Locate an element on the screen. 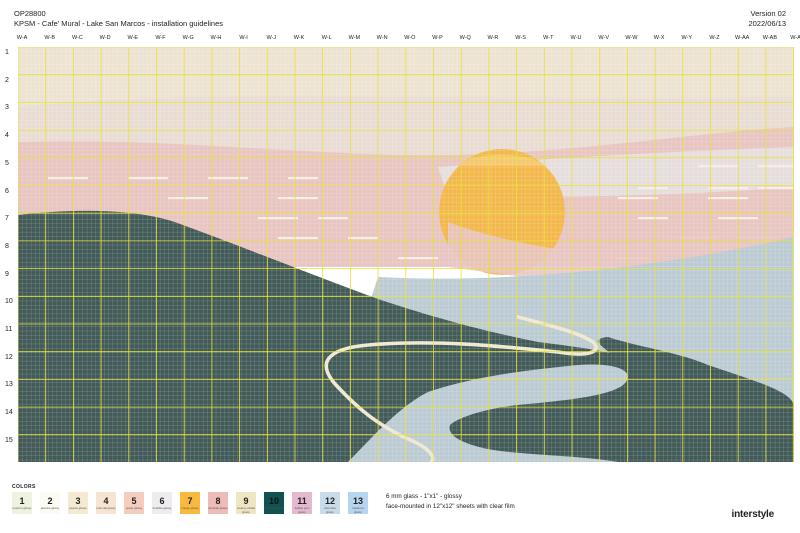 The width and height of the screenshot is (800, 533). row-label: 2 is located at coordinates (7, 80).